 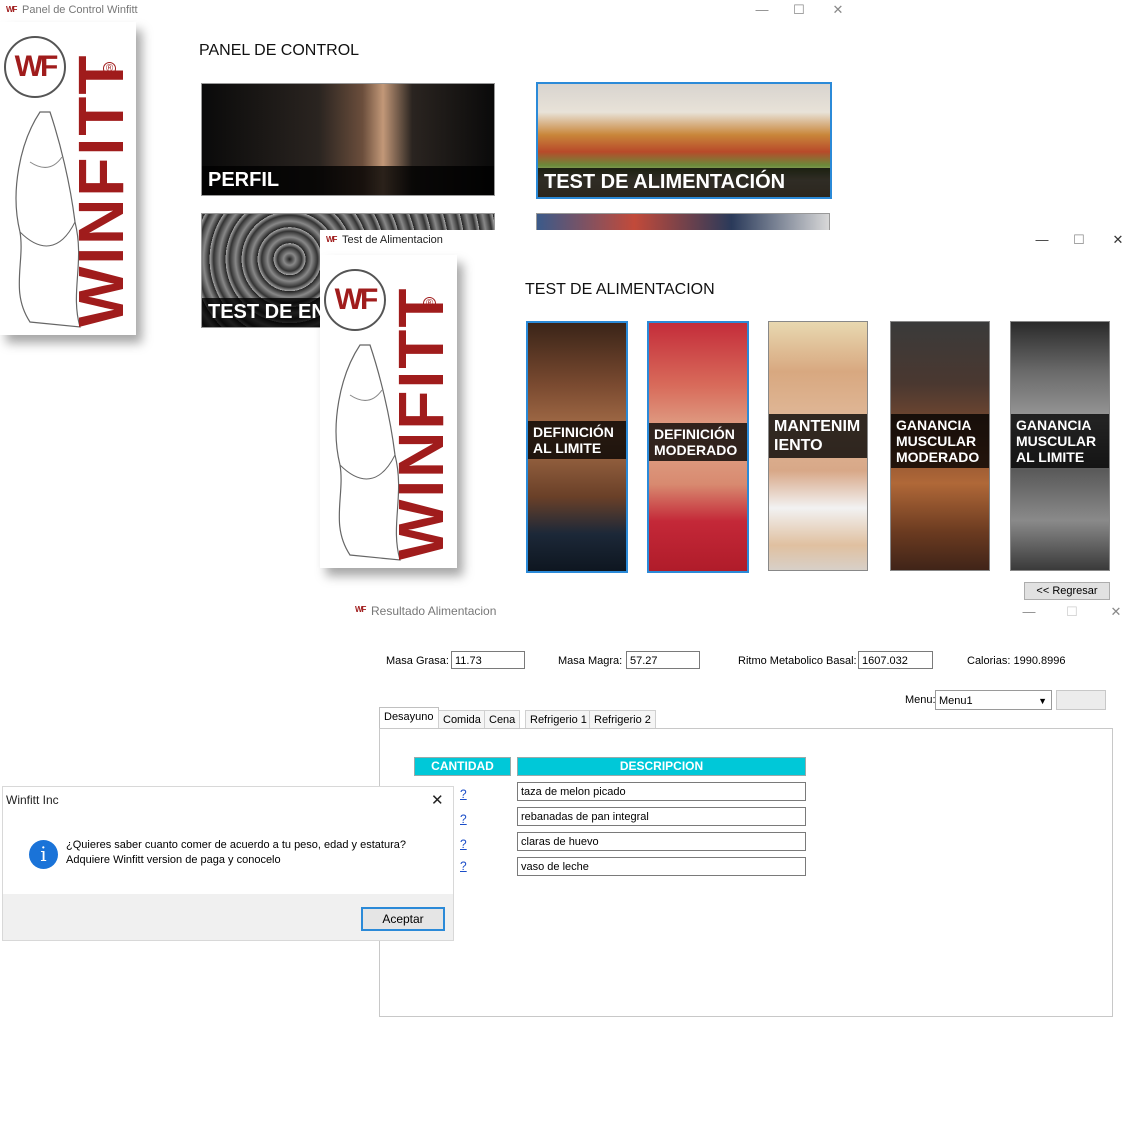 I want to click on card-ganancia-muscular-moderado: GANANCIA MUSCULAR MODERADO, so click(x=940, y=446).